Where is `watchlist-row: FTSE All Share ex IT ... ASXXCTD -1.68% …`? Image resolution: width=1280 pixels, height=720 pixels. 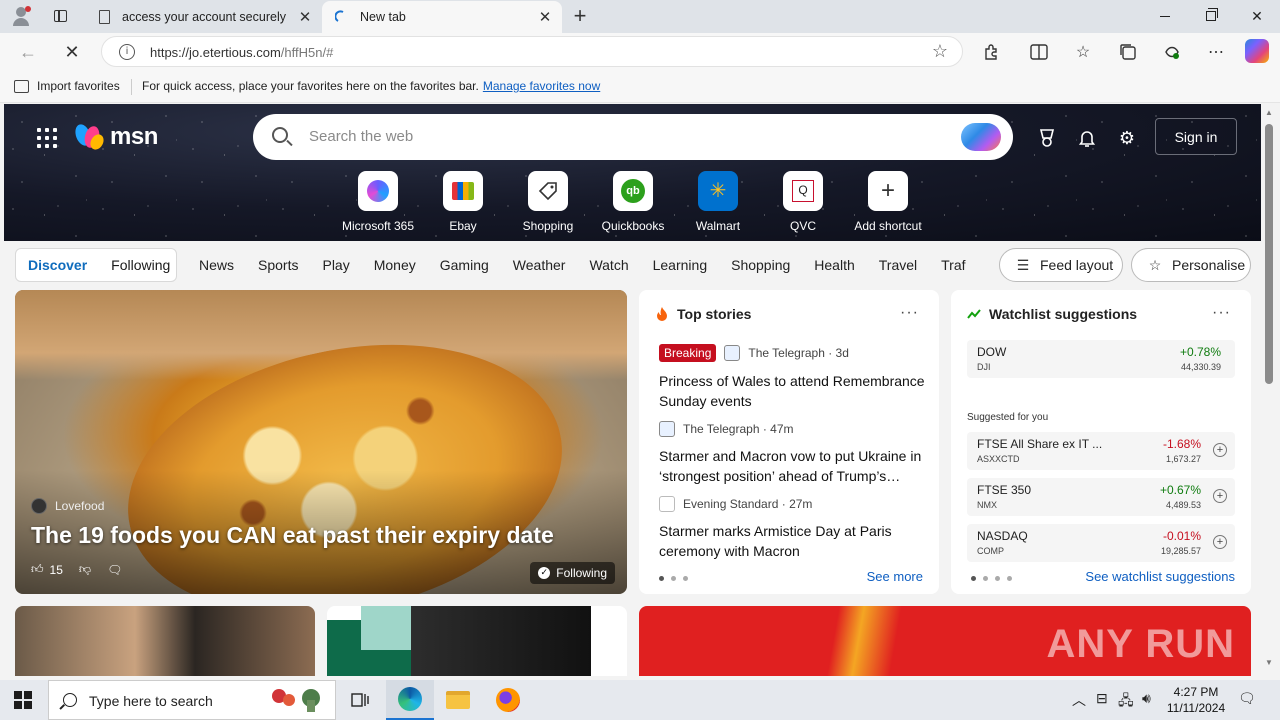 watchlist-row: FTSE All Share ex IT ... ASXXCTD -1.68% … is located at coordinates (1101, 451).